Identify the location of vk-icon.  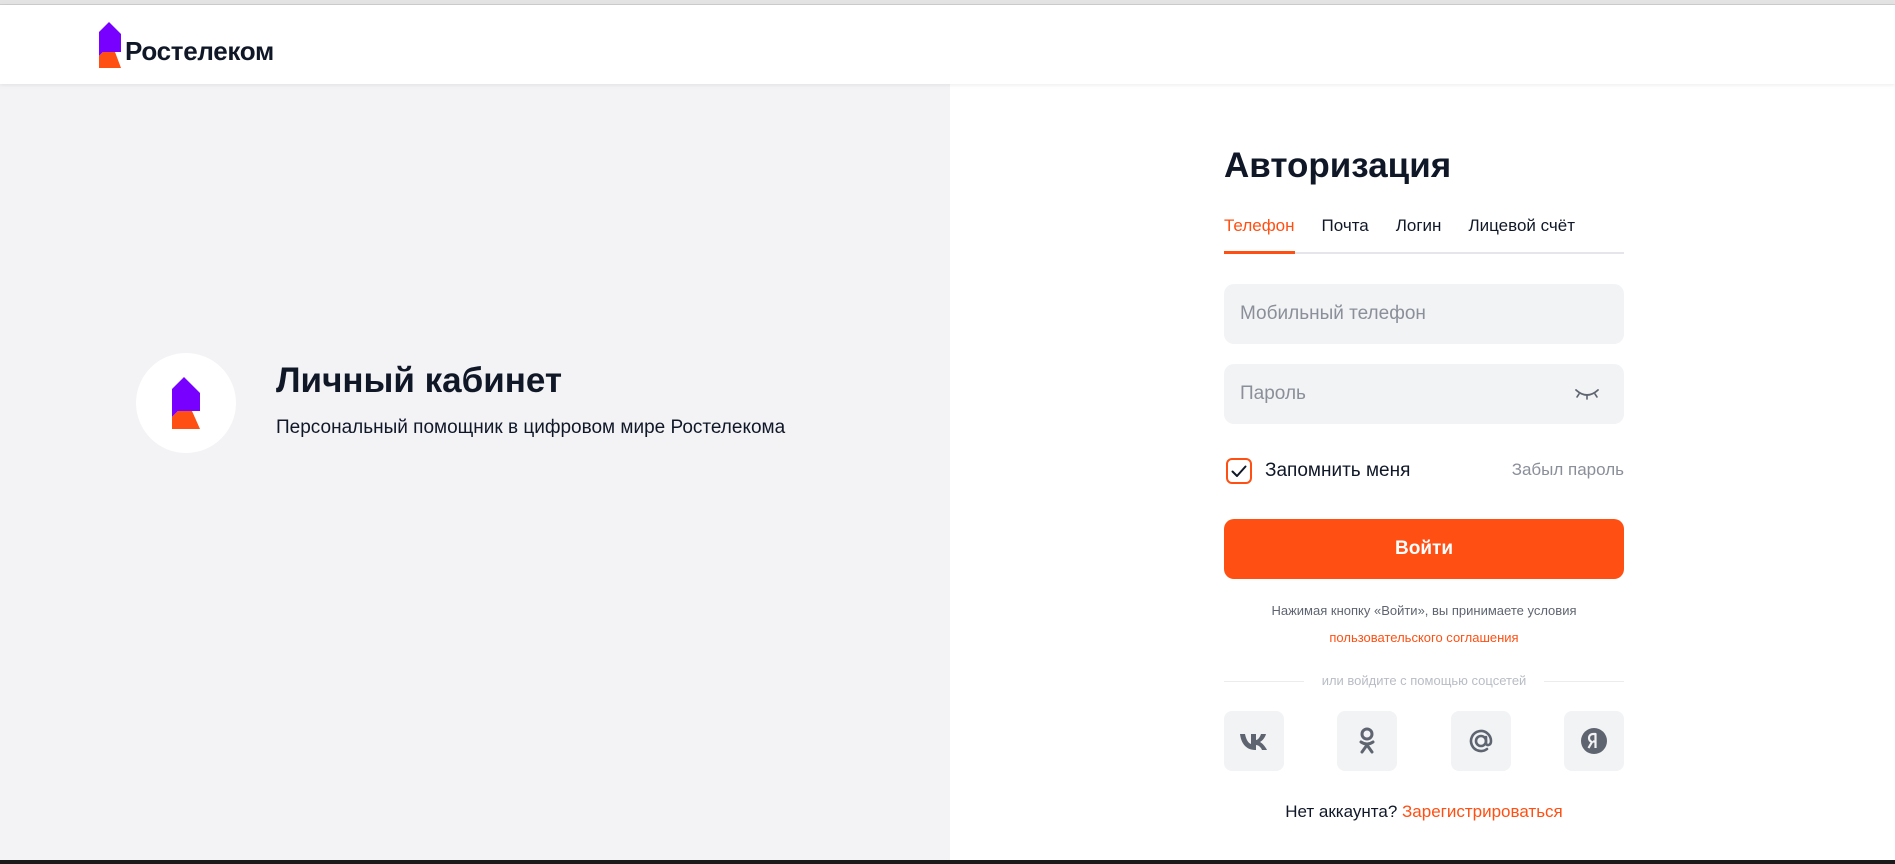
(1253, 742).